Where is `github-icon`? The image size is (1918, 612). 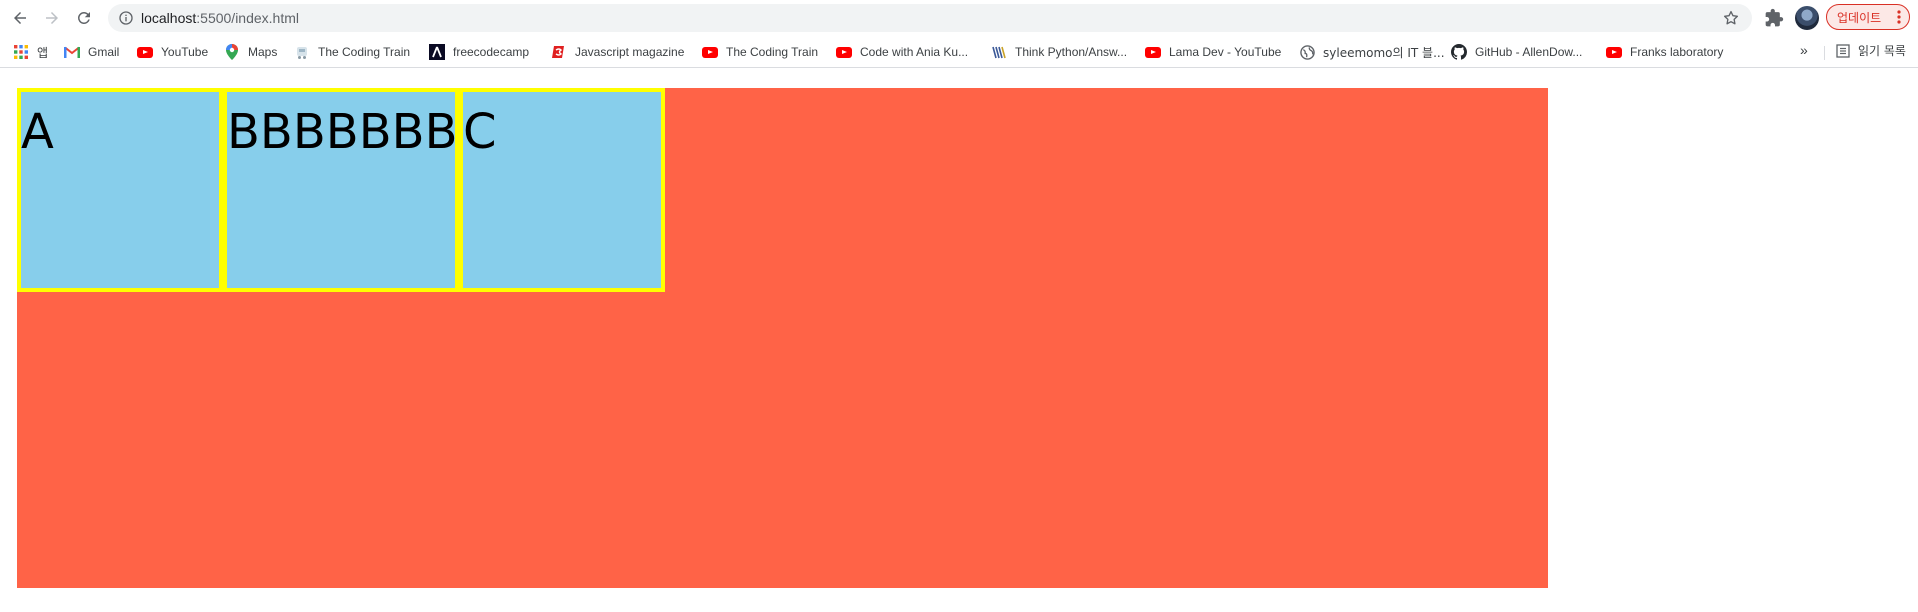 github-icon is located at coordinates (1459, 52).